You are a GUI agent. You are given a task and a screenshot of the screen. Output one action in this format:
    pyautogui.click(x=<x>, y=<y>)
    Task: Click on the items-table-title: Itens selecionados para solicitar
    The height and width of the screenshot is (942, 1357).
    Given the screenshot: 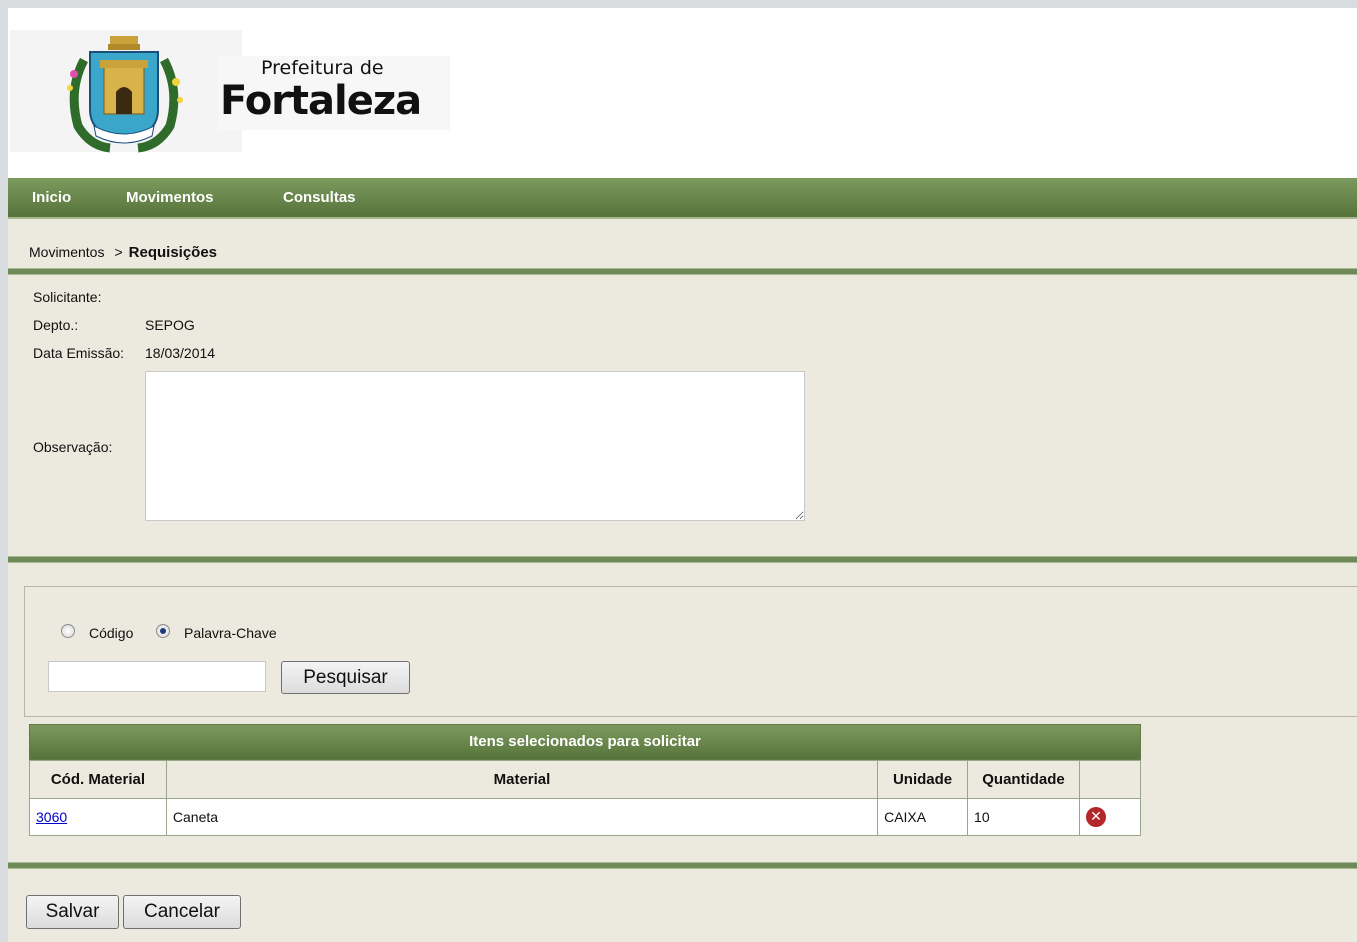 What is the action you would take?
    pyautogui.click(x=585, y=742)
    